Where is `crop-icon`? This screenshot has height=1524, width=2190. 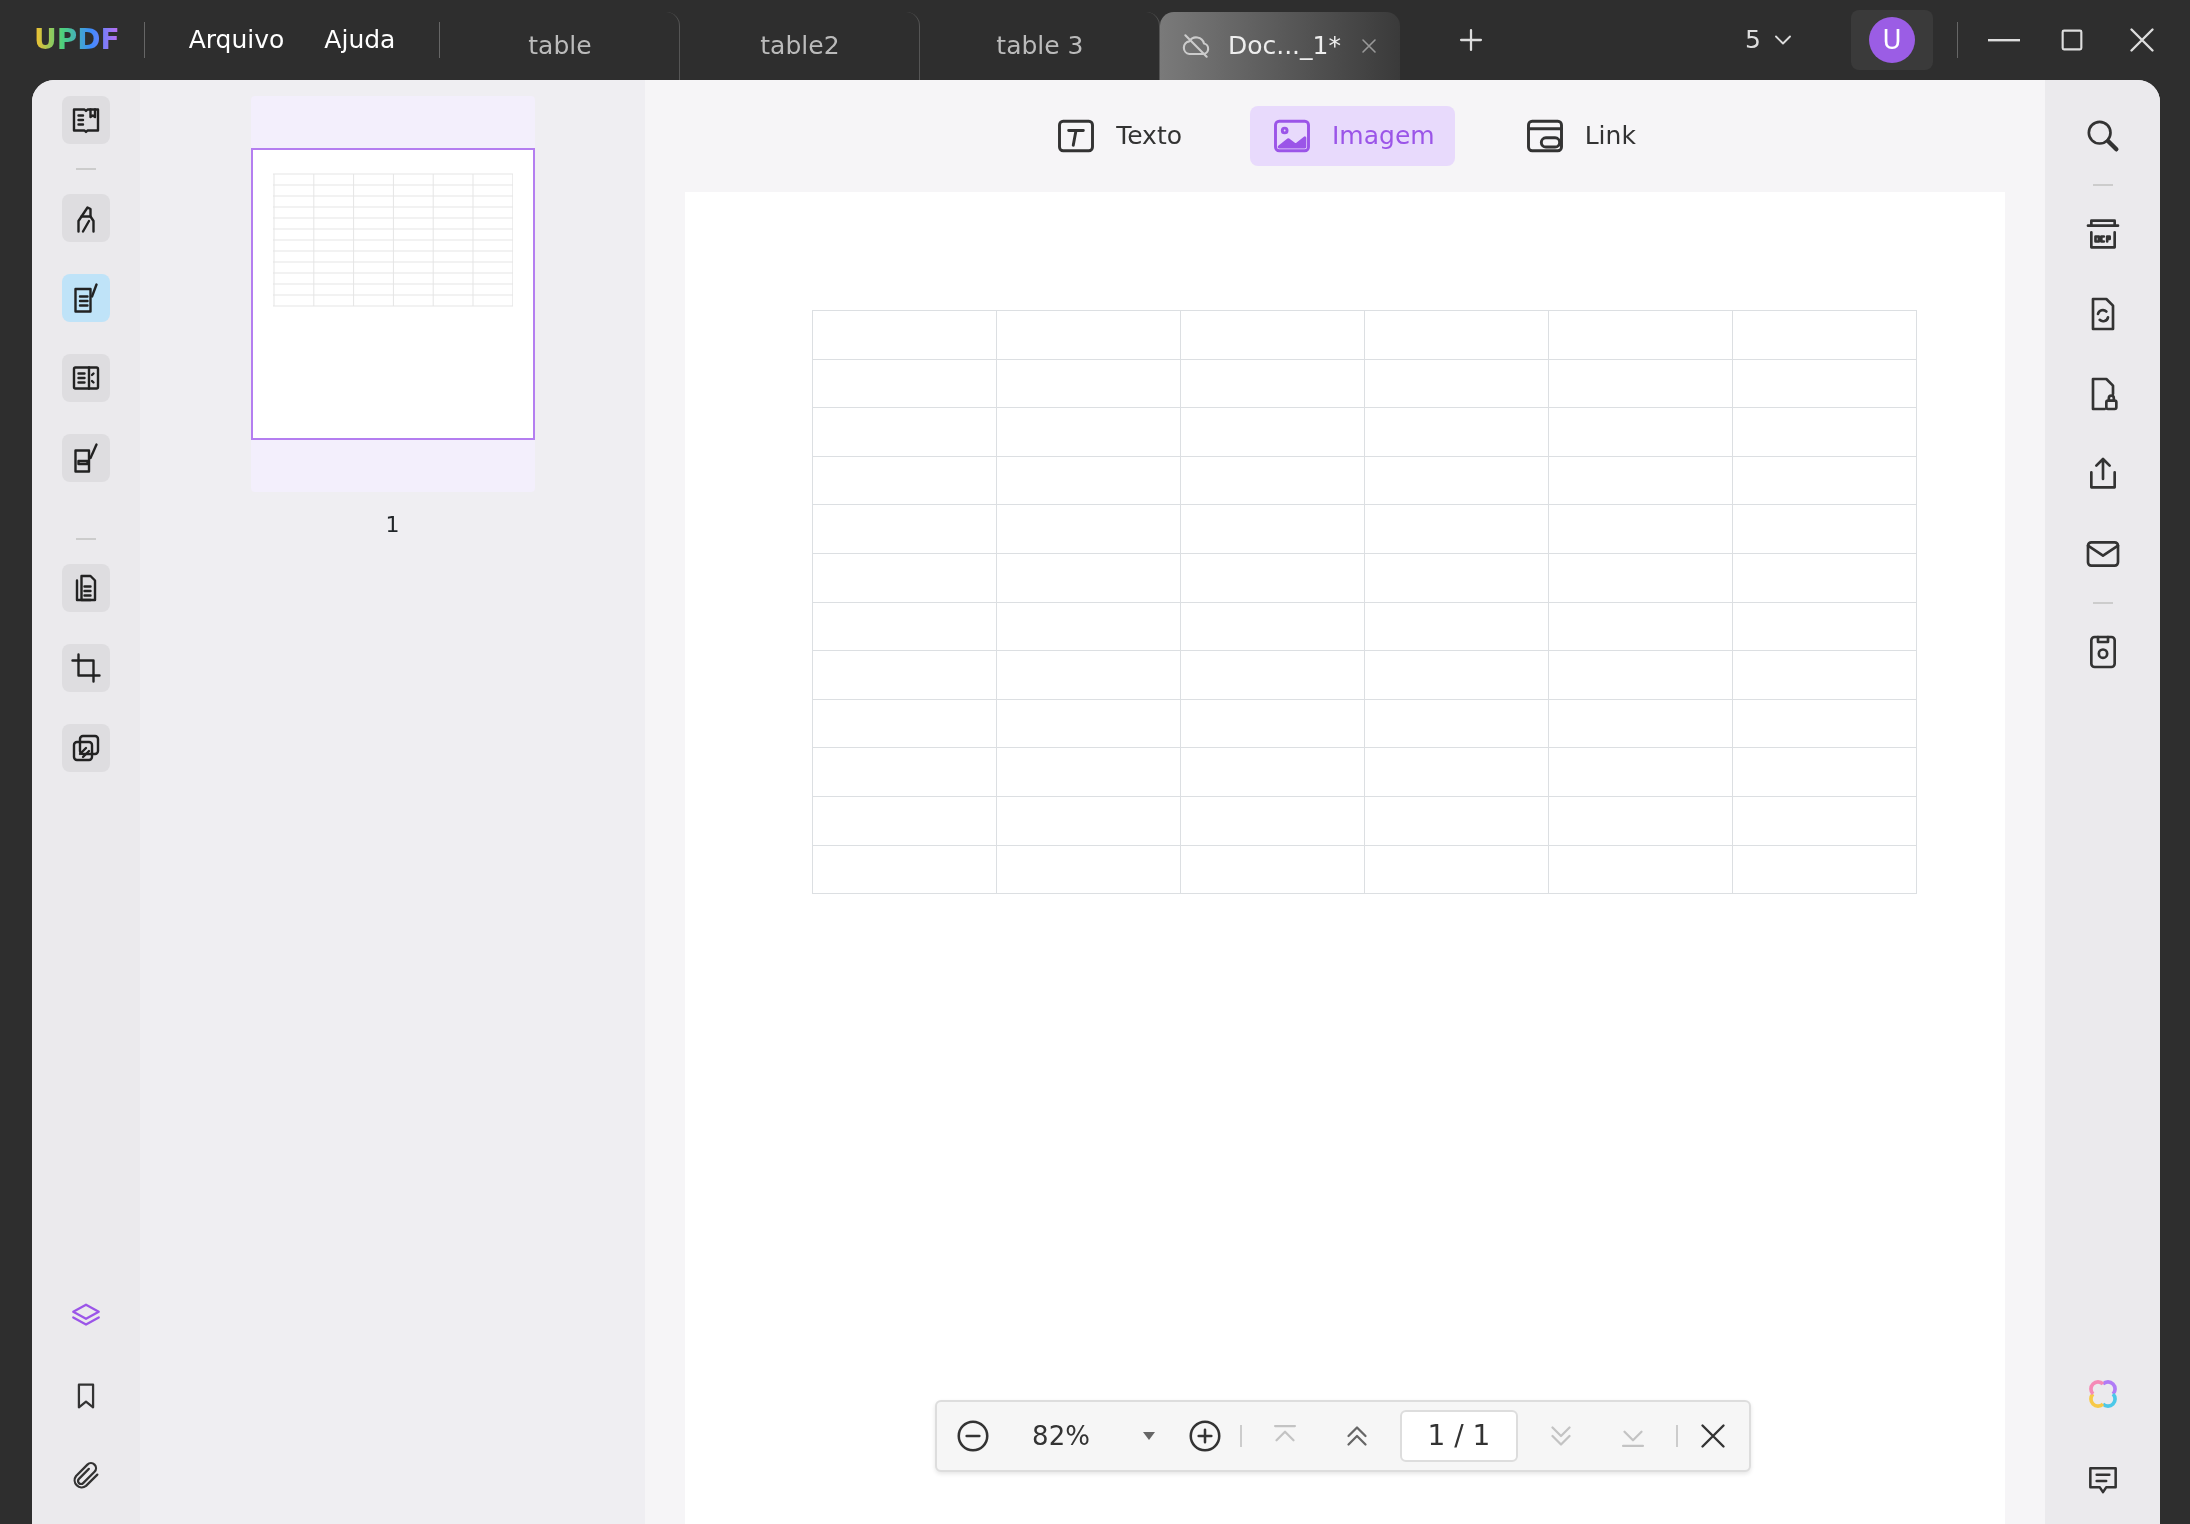
crop-icon is located at coordinates (86, 668).